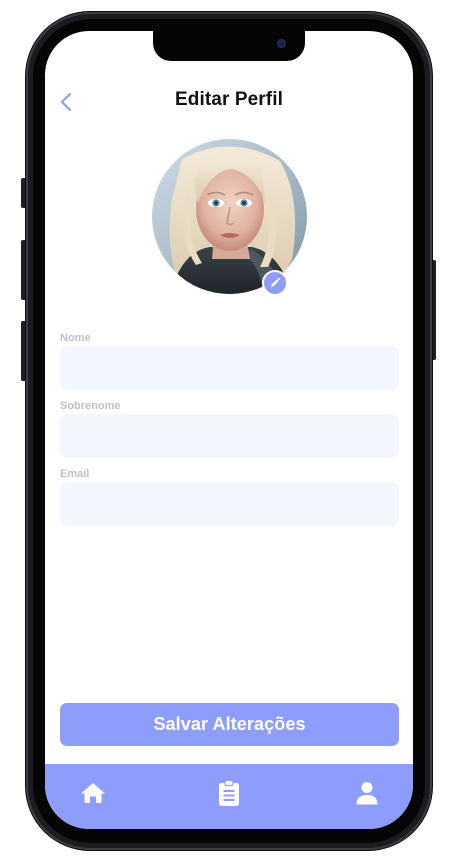 This screenshot has height=865, width=456. Describe the element at coordinates (90, 406) in the screenshot. I see `last-name-label: Sobrenome` at that location.